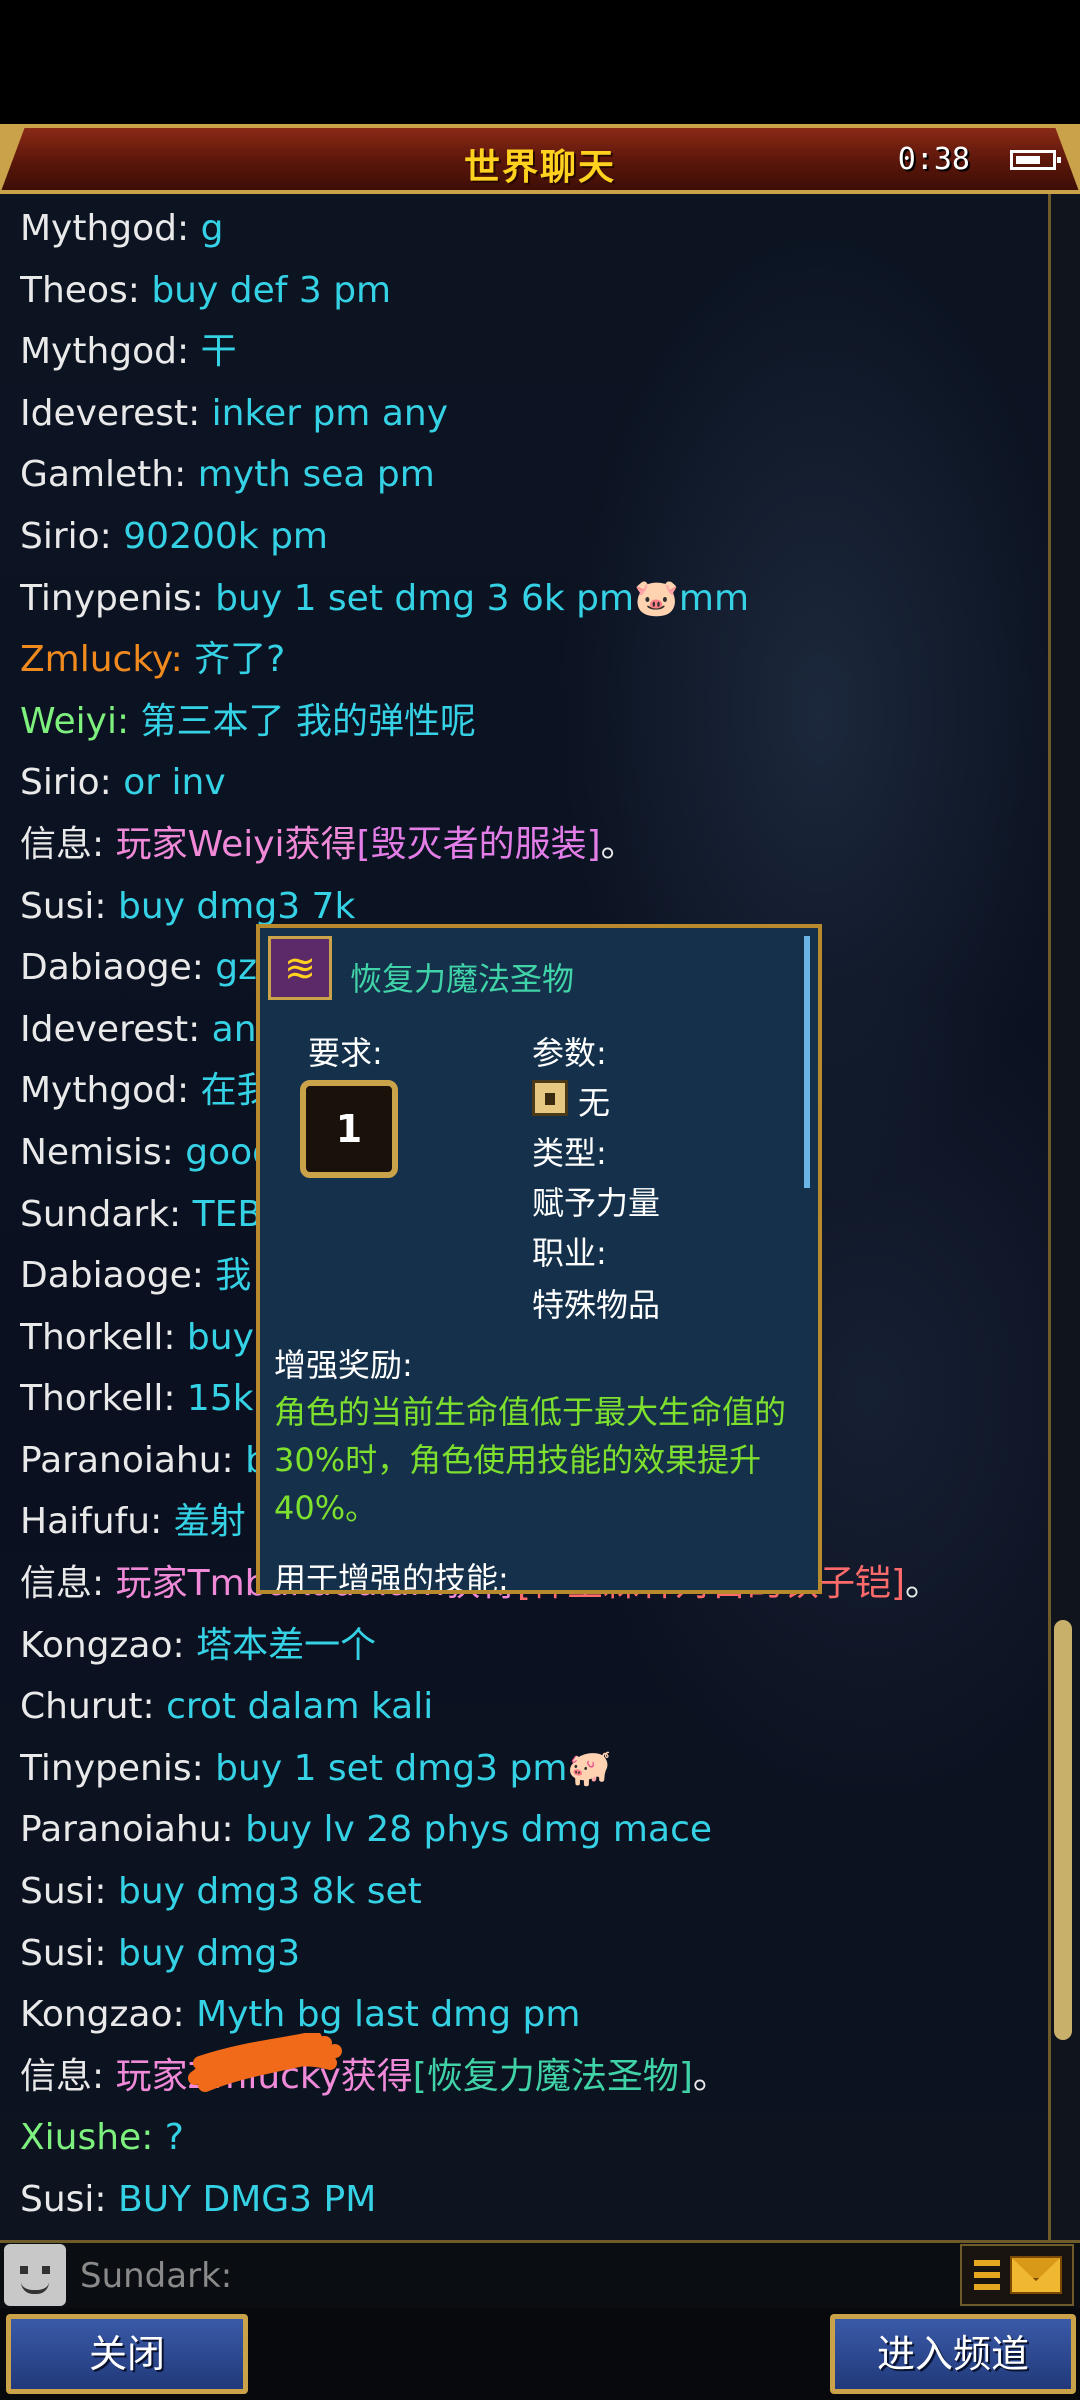 The width and height of the screenshot is (1080, 2400). Describe the element at coordinates (530, 2138) in the screenshot. I see `chat-message: Xiushe: ?` at that location.